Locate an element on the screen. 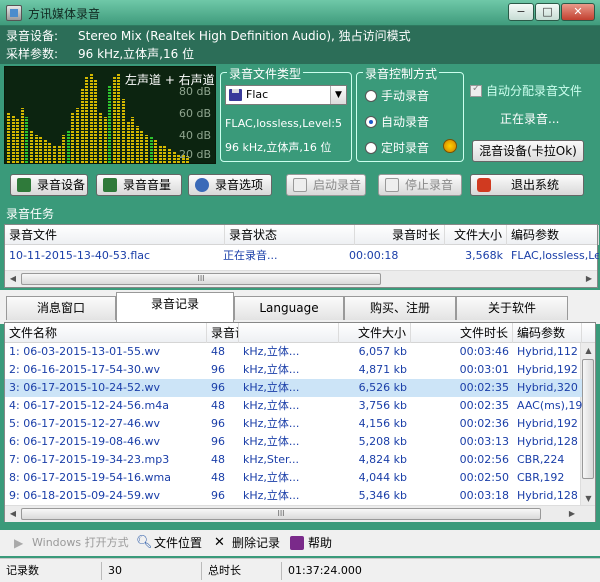  col-encoding: 编码参数 is located at coordinates (547, 333).